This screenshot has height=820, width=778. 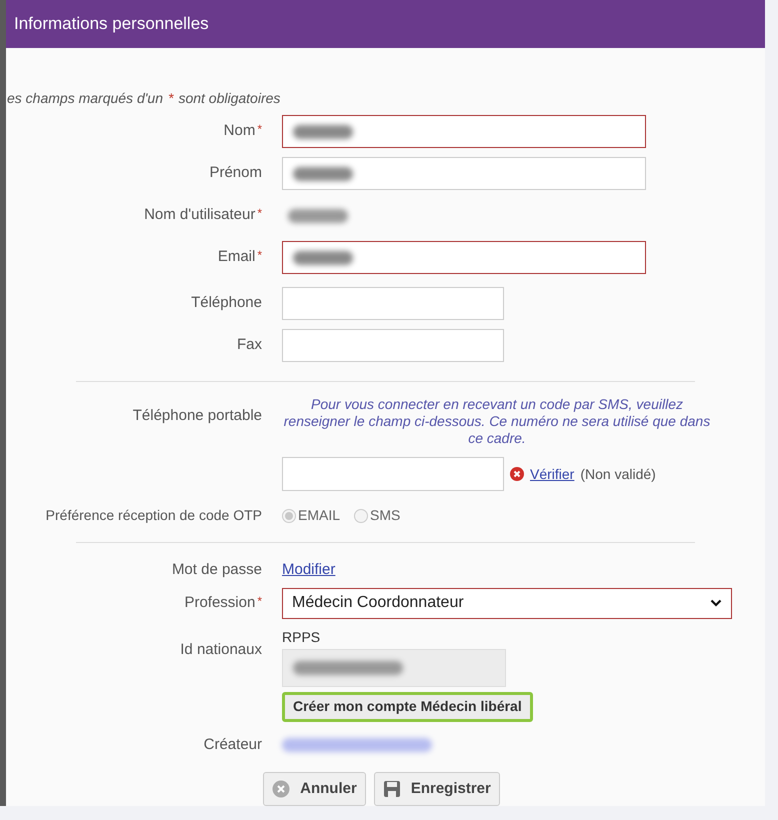 What do you see at coordinates (197, 416) in the screenshot?
I see `field-label: Téléphone portable` at bounding box center [197, 416].